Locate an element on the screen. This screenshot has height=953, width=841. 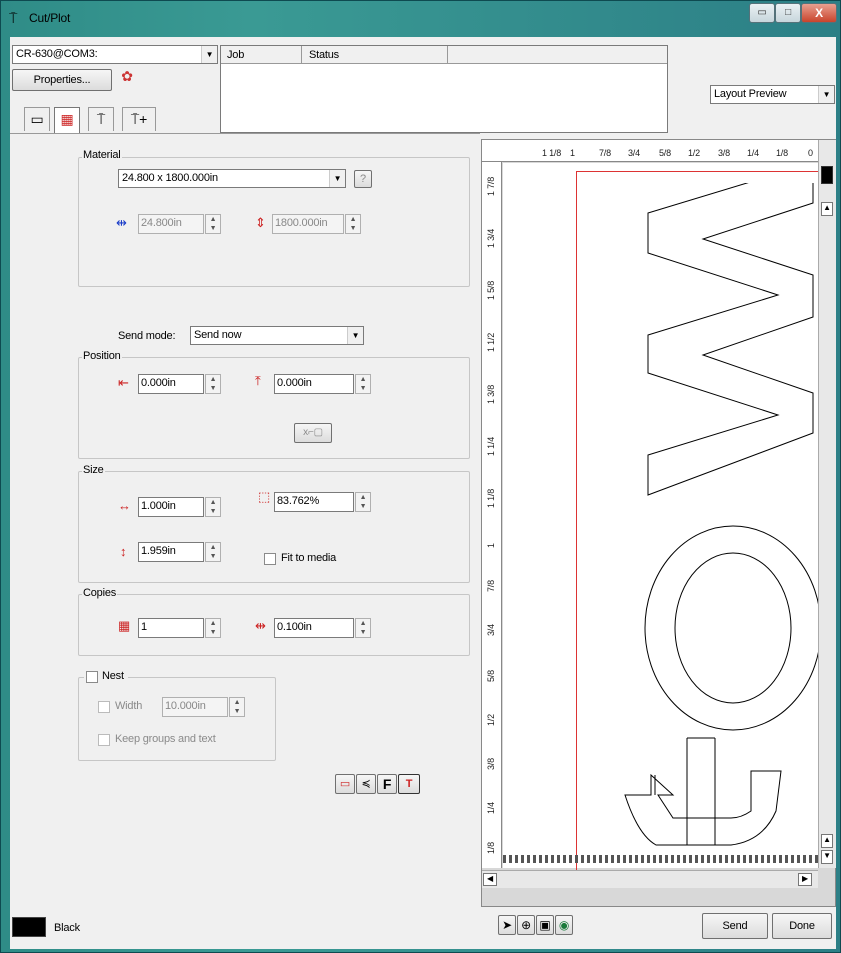
tab-cut-options: ⍑ is located at coordinates (101, 119).